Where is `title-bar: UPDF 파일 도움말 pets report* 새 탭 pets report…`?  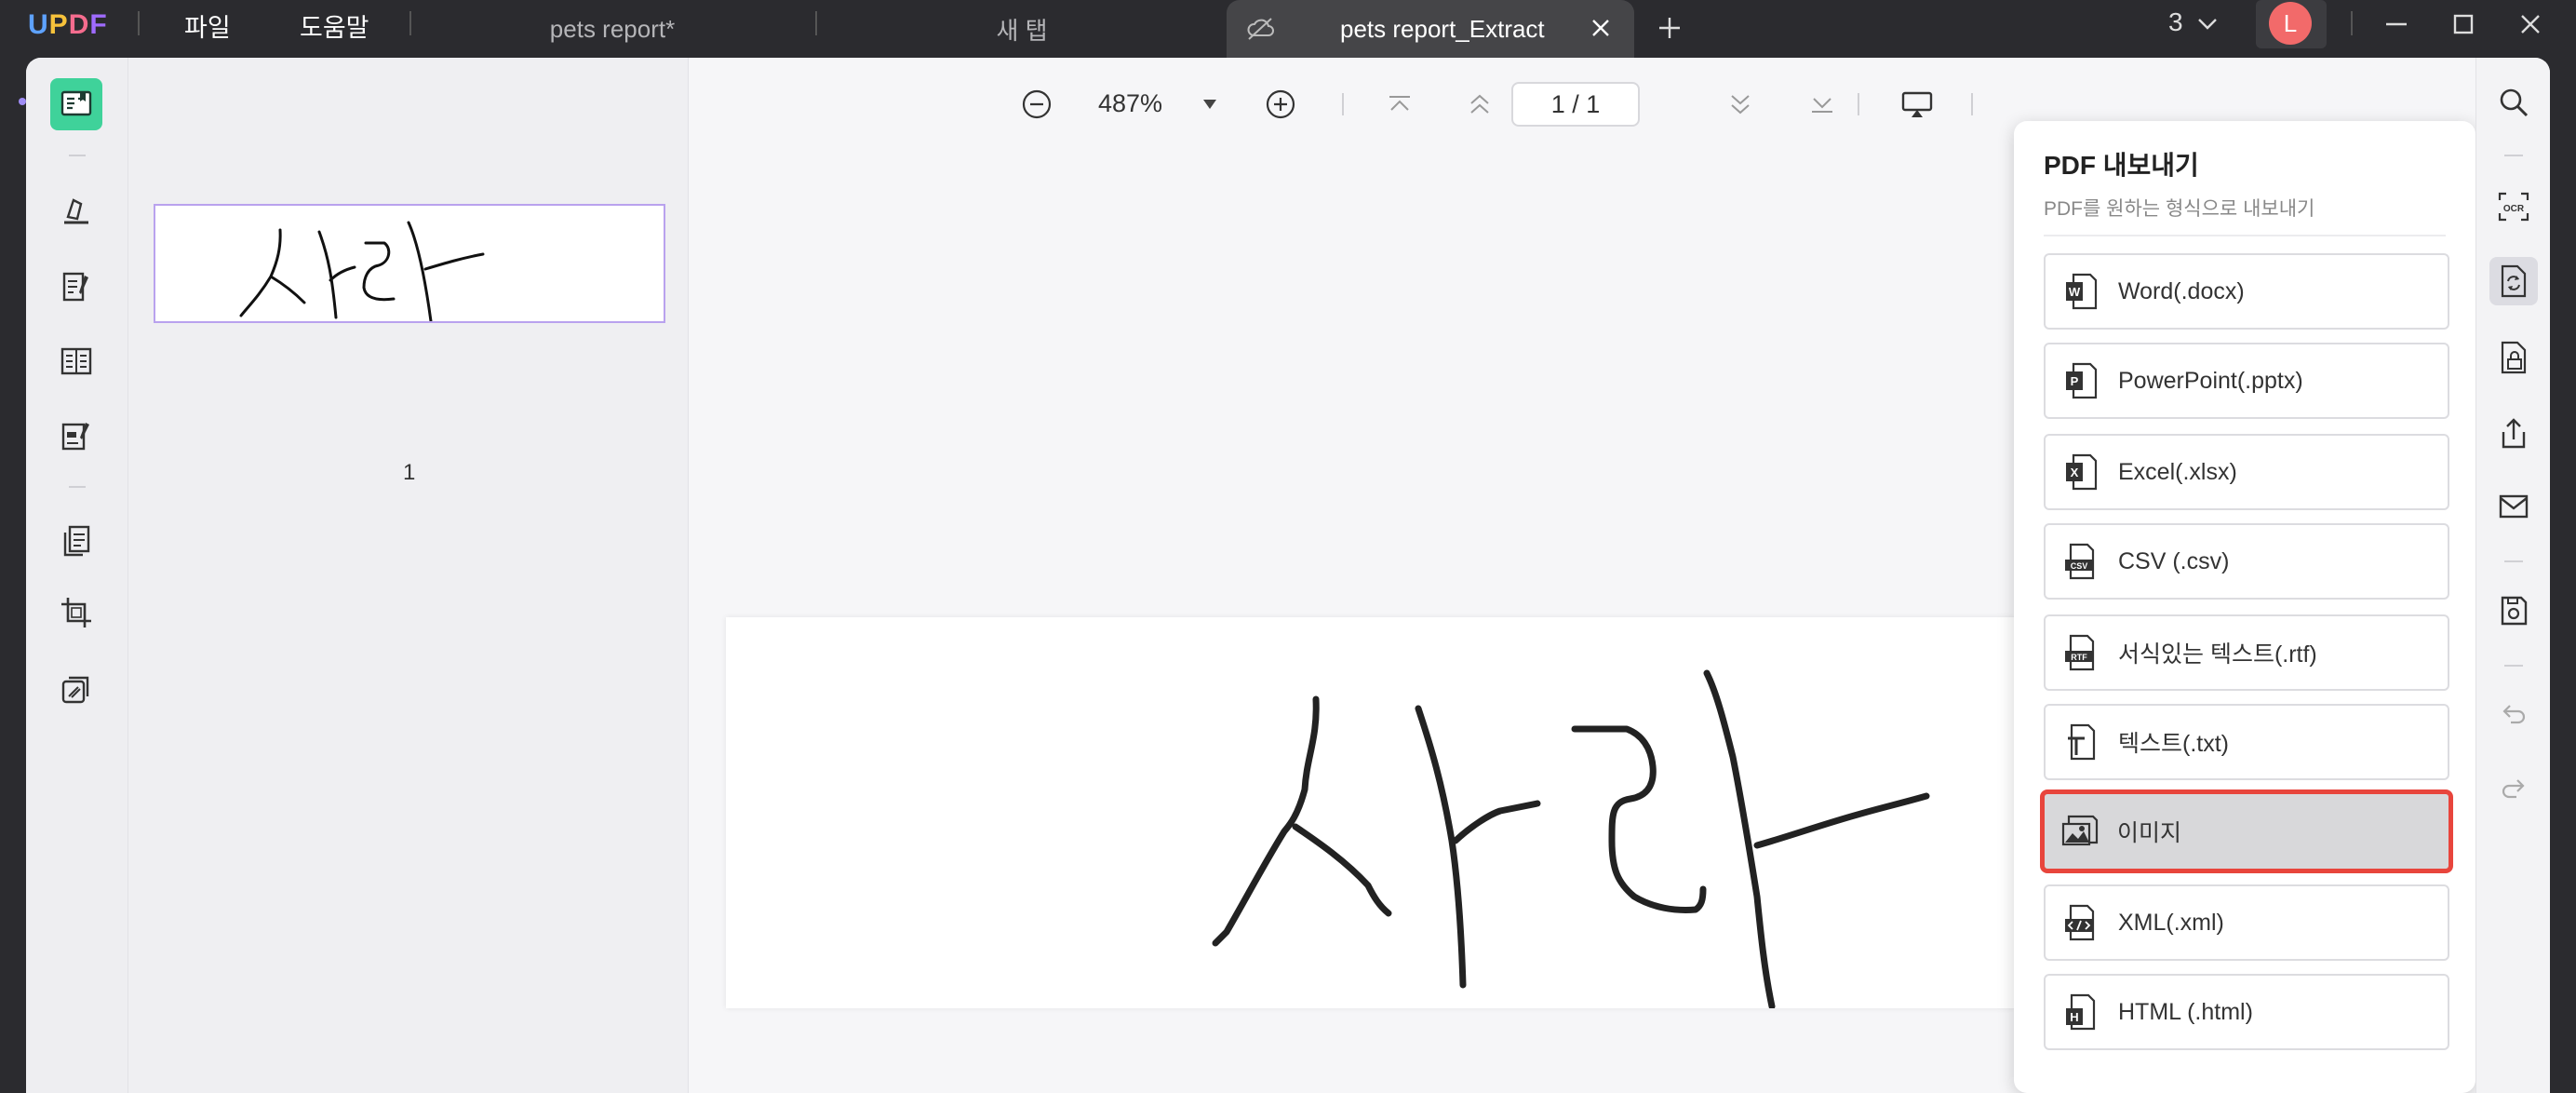 title-bar: UPDF 파일 도움말 pets report* 새 탭 pets report… is located at coordinates (1288, 29).